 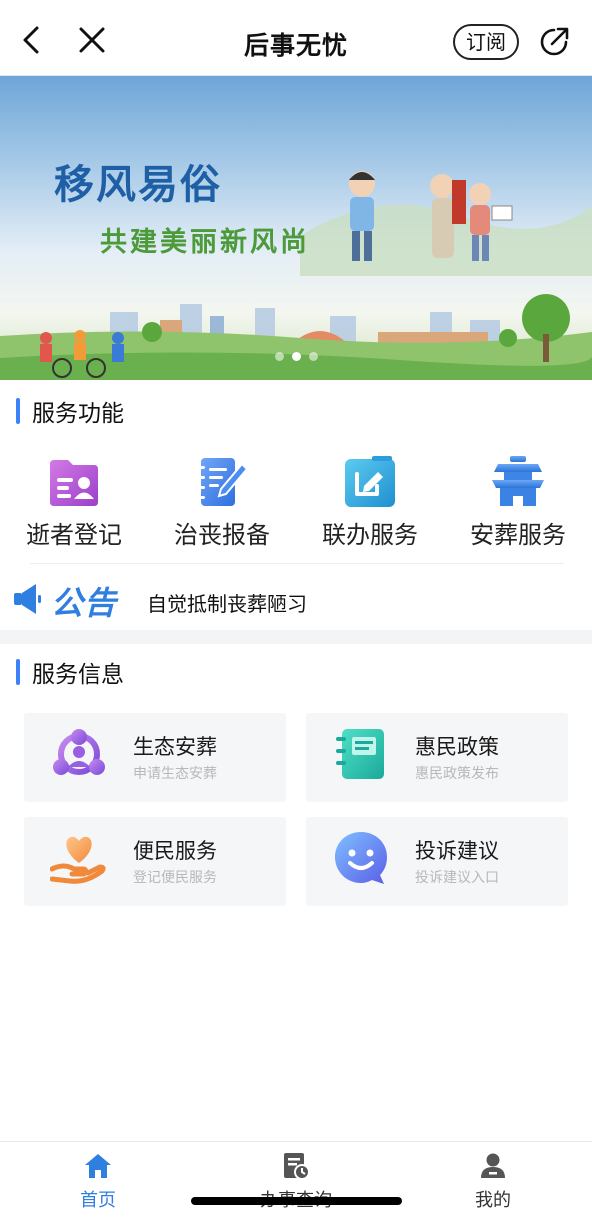 I want to click on tab-label: 我的, so click(x=493, y=1200).